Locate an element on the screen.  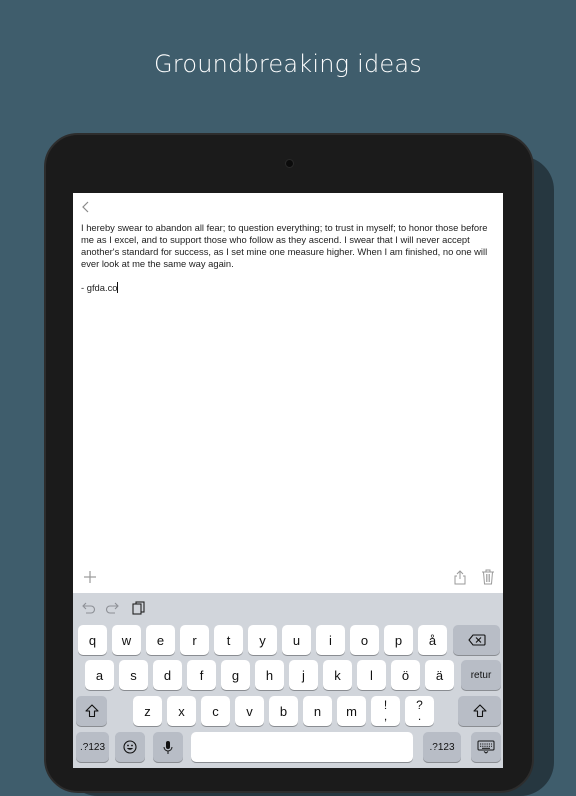
shift-key-left is located at coordinates (91, 711).